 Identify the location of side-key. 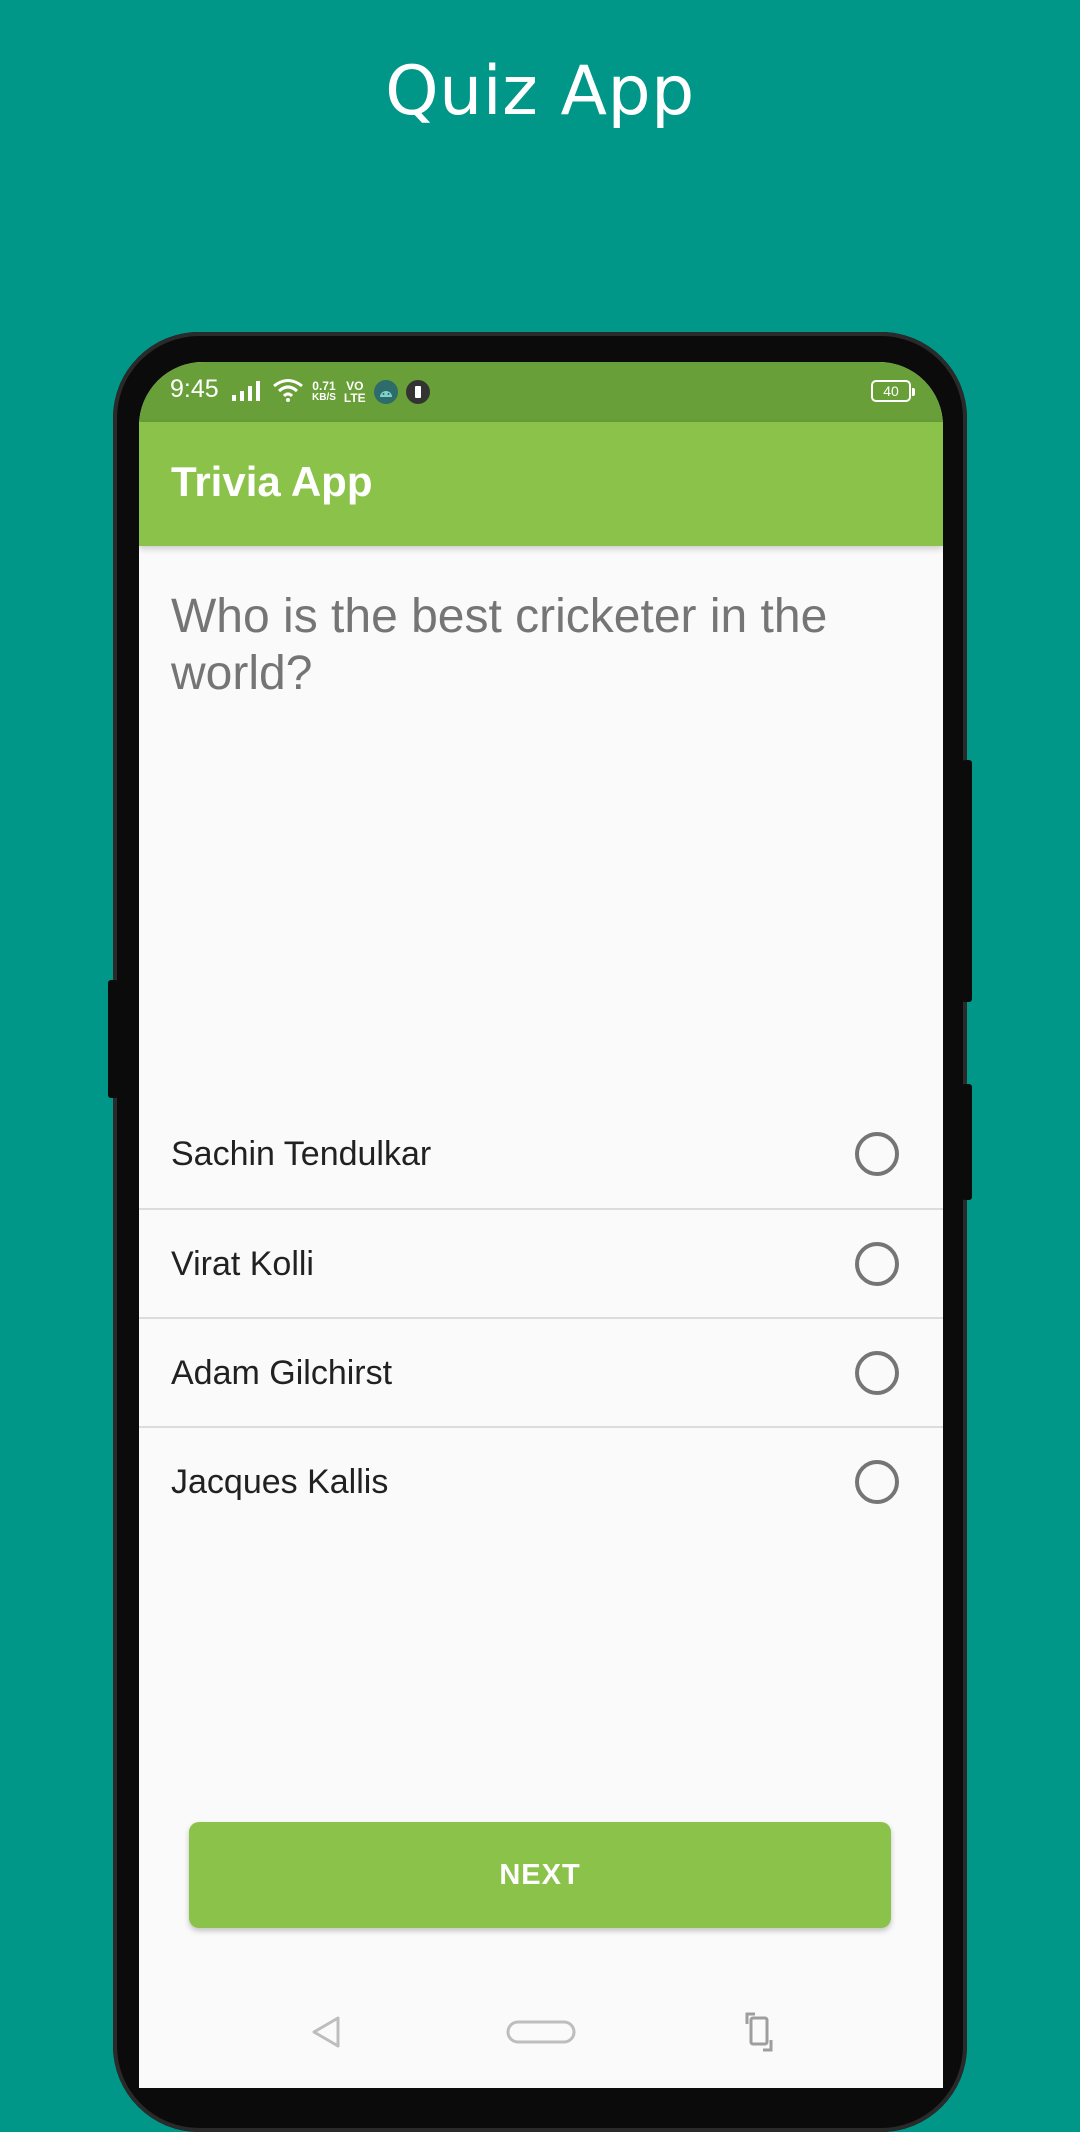
(113, 1039).